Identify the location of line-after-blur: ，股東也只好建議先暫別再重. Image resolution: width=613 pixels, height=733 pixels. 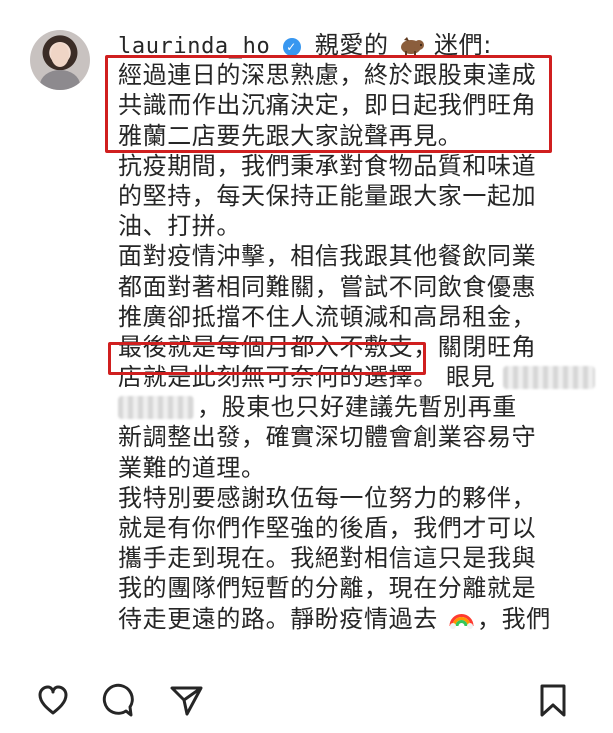
(357, 407).